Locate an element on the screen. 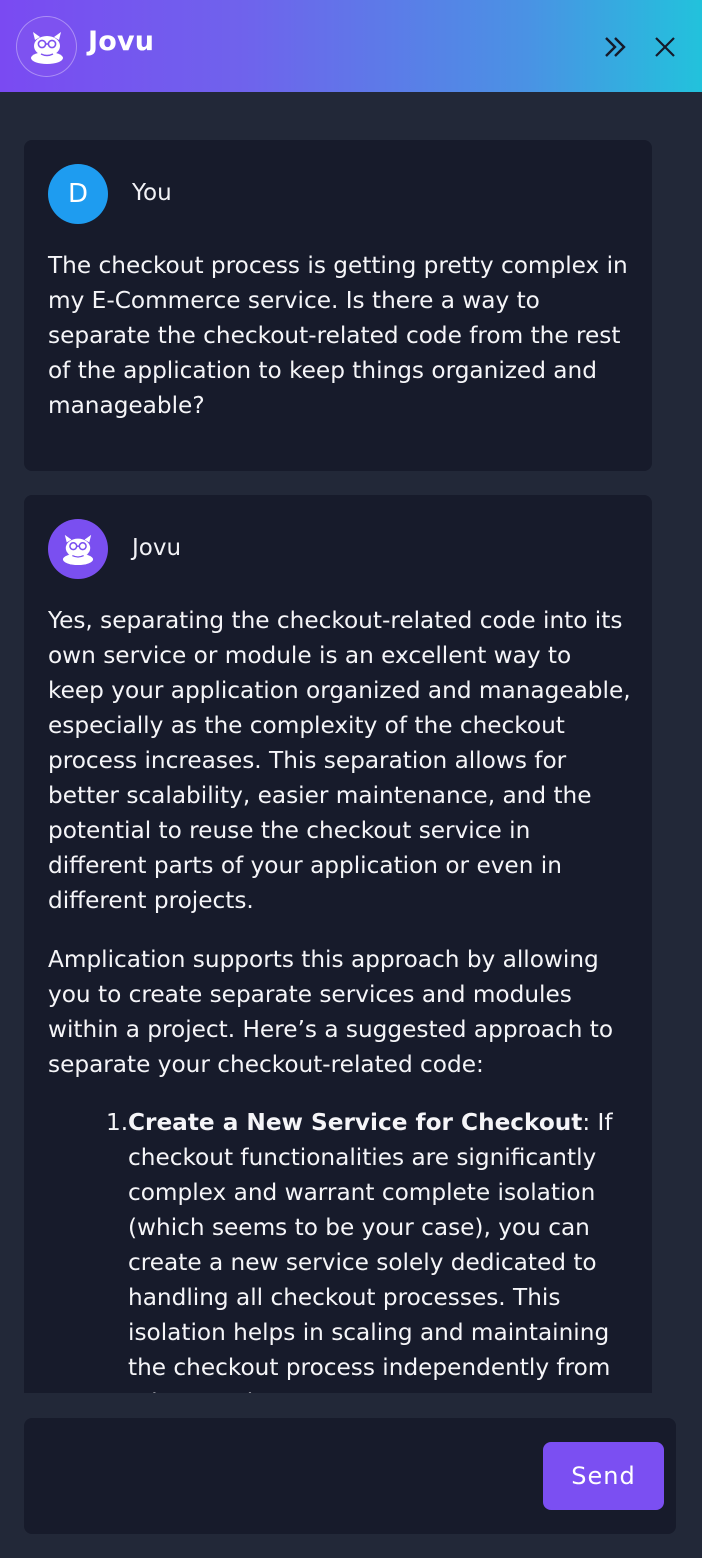  message-author: You is located at coordinates (152, 193).